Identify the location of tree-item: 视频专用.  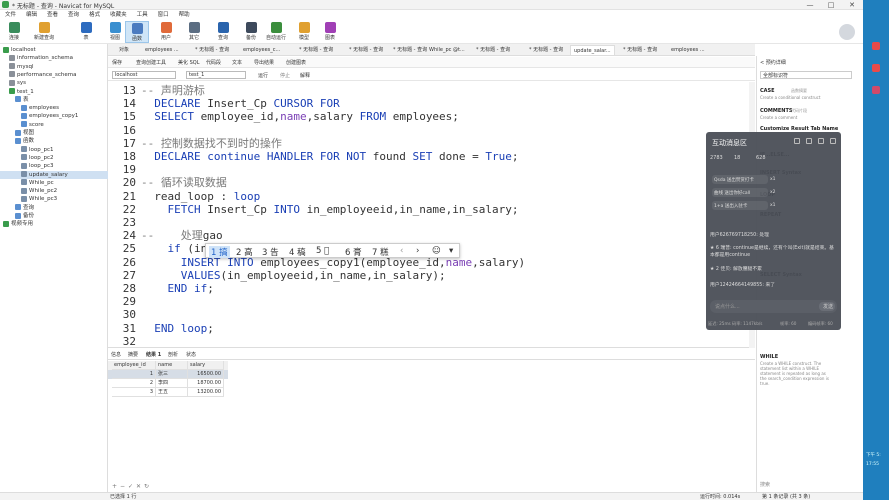
(54, 224).